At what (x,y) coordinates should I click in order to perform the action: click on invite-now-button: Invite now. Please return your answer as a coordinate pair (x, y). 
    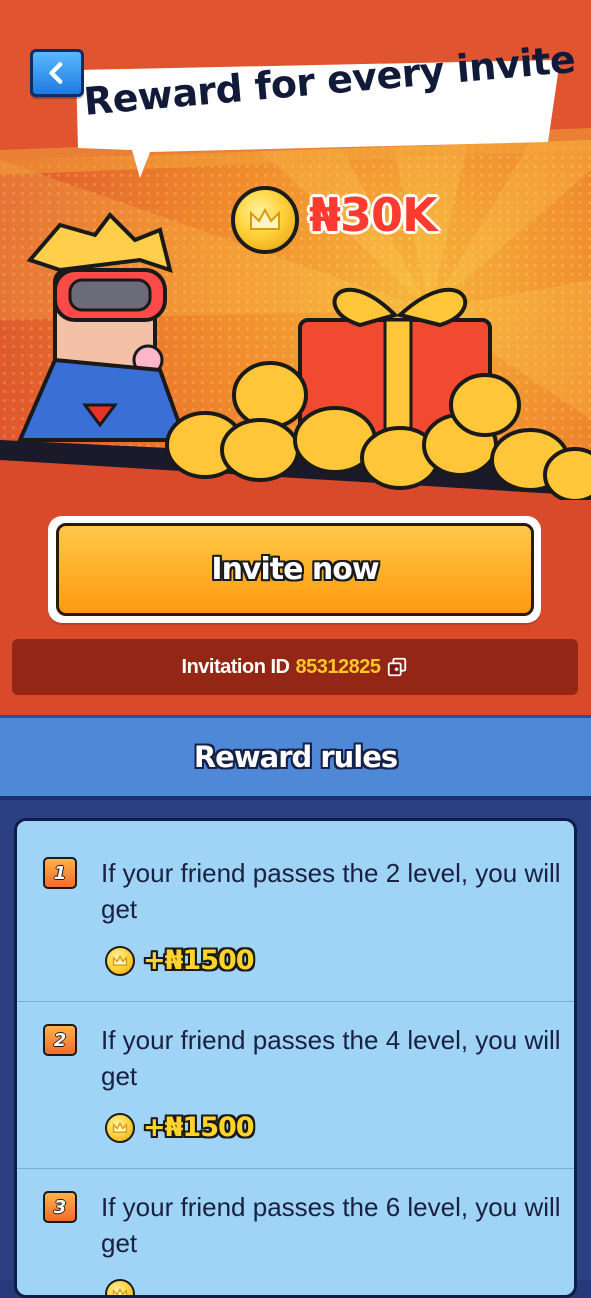
    Looking at the image, I should click on (295, 569).